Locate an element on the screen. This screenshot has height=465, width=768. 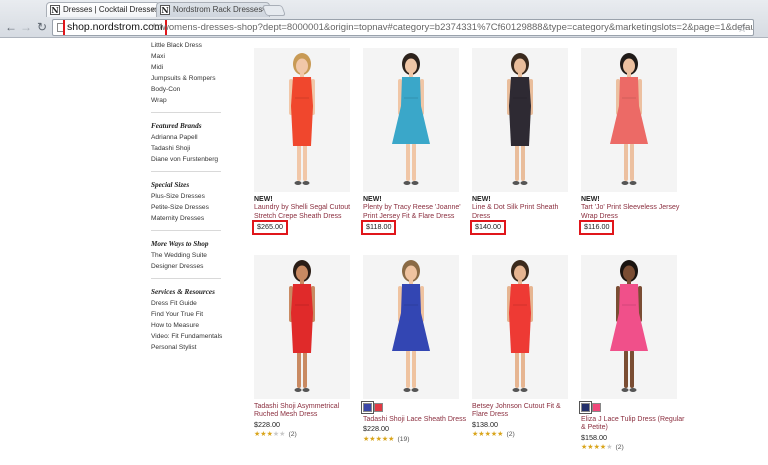
price-row: $118.00 is located at coordinates (413, 227).